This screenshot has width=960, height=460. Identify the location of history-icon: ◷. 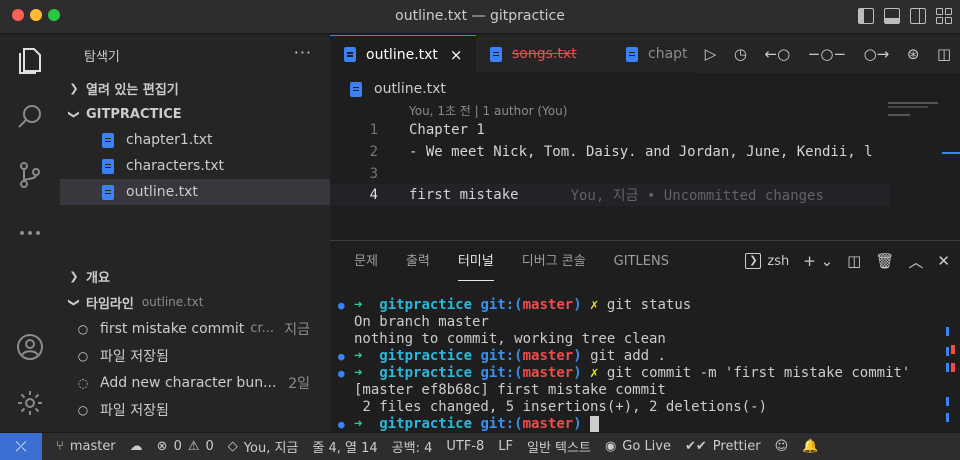
(740, 54).